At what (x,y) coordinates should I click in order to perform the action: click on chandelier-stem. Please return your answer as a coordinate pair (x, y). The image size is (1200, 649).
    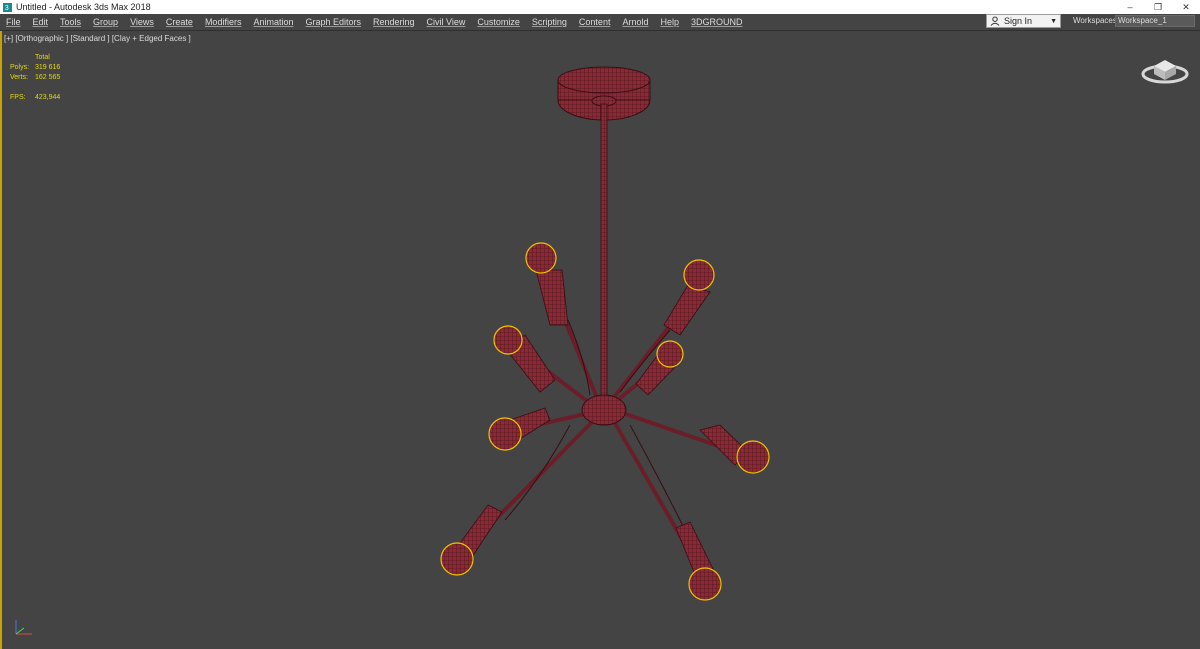
    Looking at the image, I should click on (604, 252).